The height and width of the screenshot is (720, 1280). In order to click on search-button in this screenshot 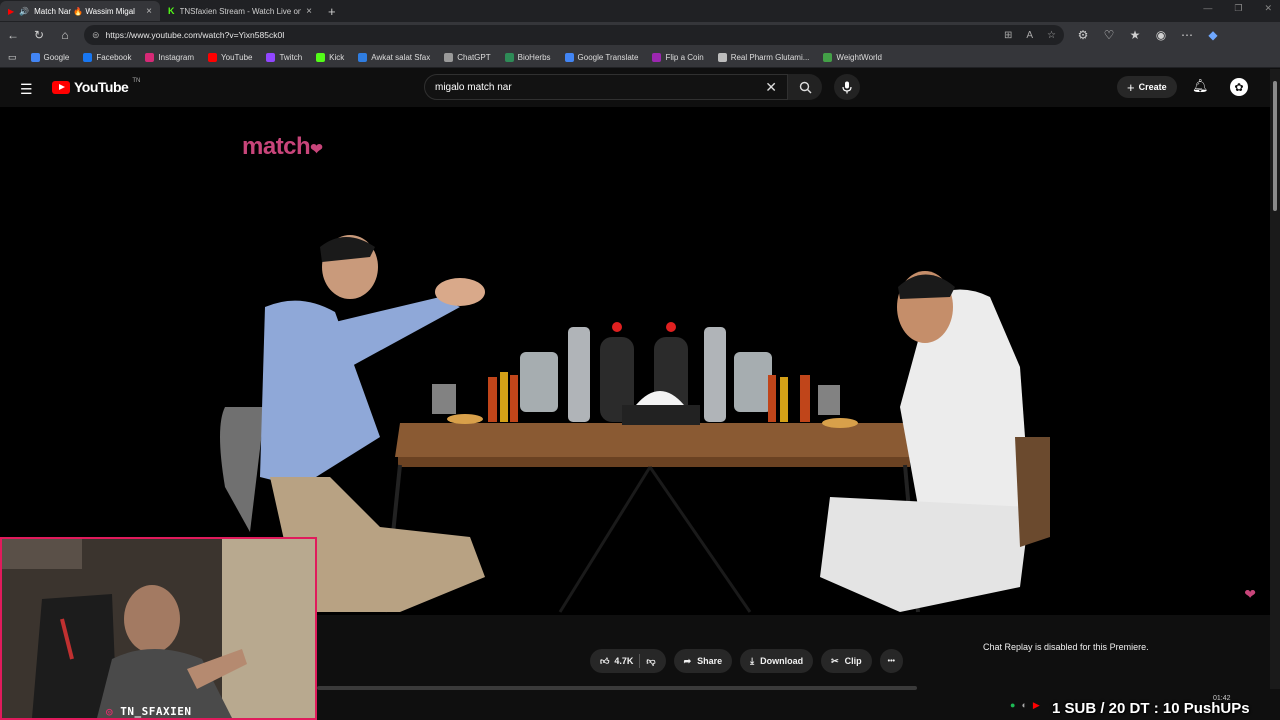, I will do `click(805, 87)`.